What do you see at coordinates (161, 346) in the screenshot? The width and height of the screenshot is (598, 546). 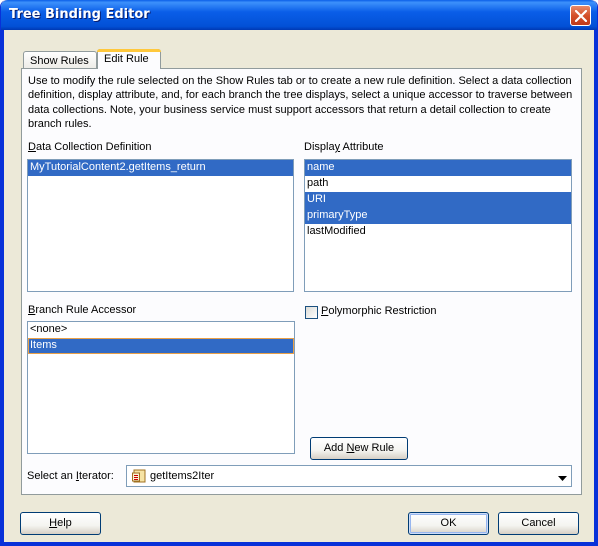 I see `list-item: Items` at bounding box center [161, 346].